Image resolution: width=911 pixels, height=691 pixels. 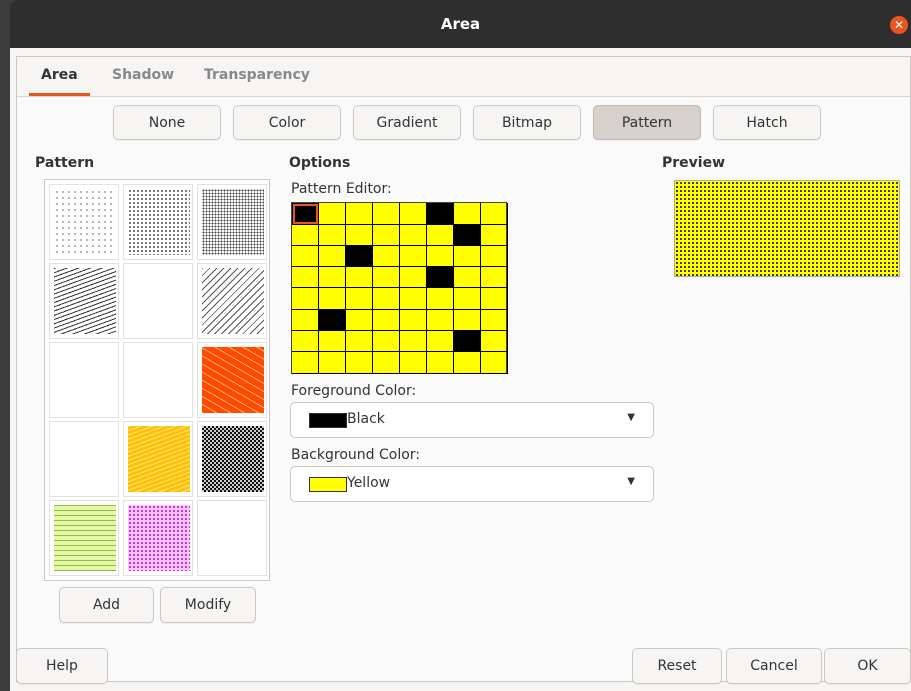 What do you see at coordinates (167, 122) in the screenshot?
I see `fill-none-button: None` at bounding box center [167, 122].